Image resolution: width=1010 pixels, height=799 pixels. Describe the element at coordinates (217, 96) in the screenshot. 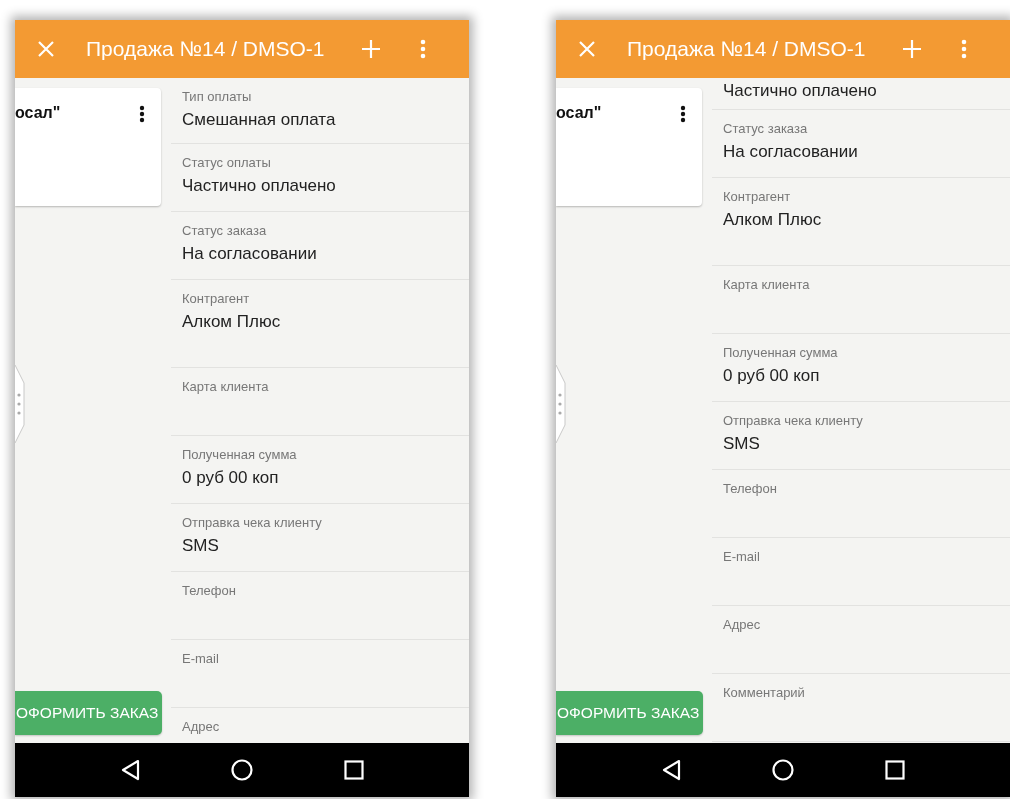

I see `field-label: Тип оплаты` at that location.